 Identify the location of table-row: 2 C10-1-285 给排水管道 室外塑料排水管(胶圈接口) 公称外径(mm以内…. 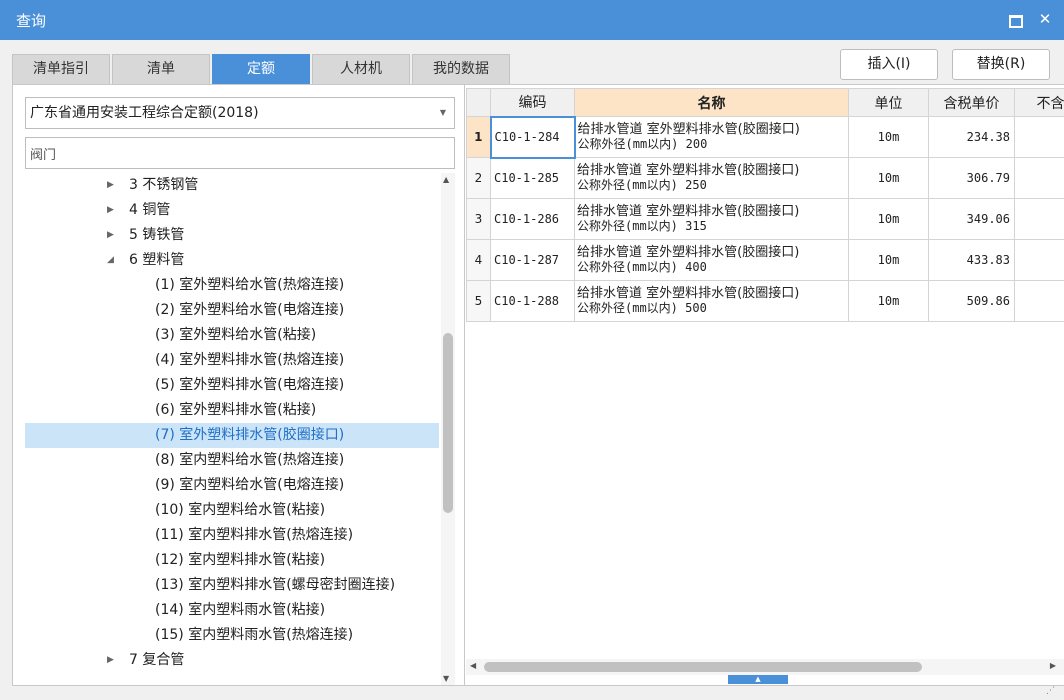
(765, 178).